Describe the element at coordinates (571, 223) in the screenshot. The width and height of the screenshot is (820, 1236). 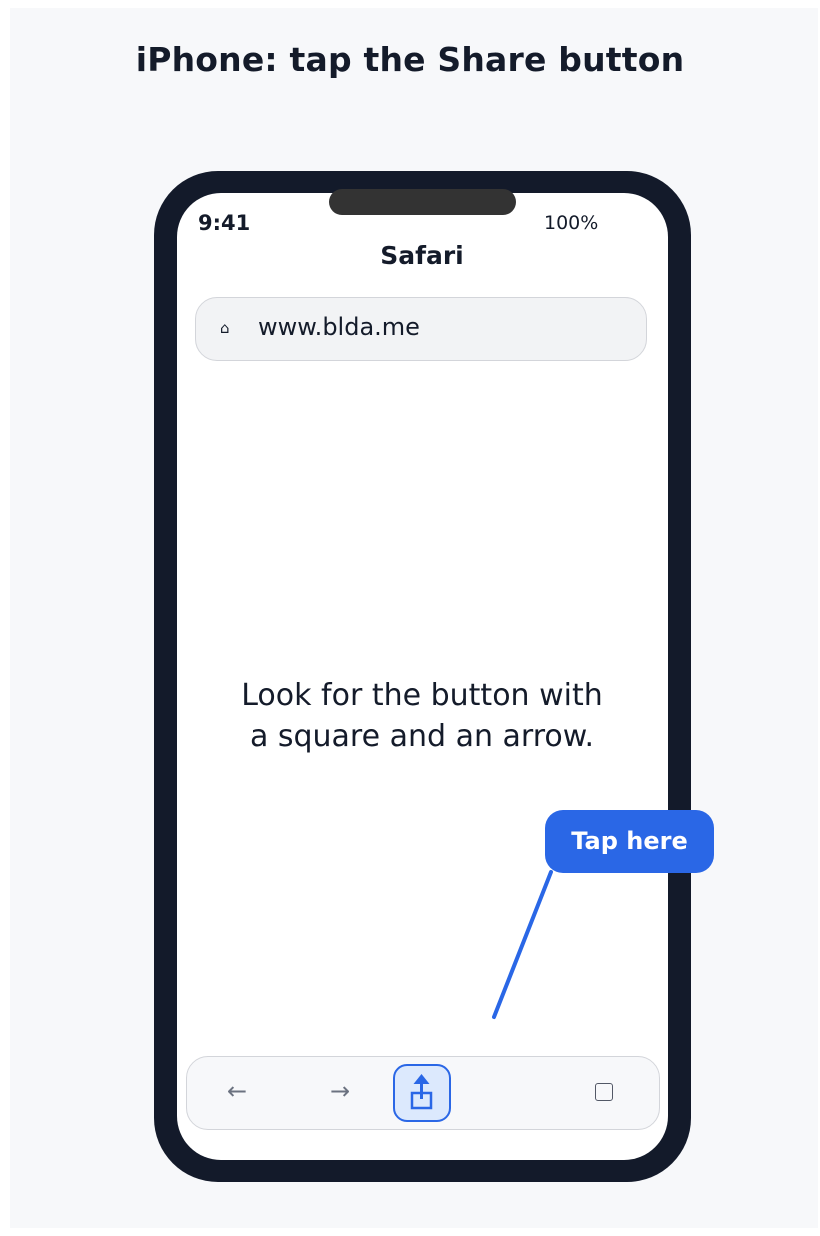
I see `status-battery: 100%` at that location.